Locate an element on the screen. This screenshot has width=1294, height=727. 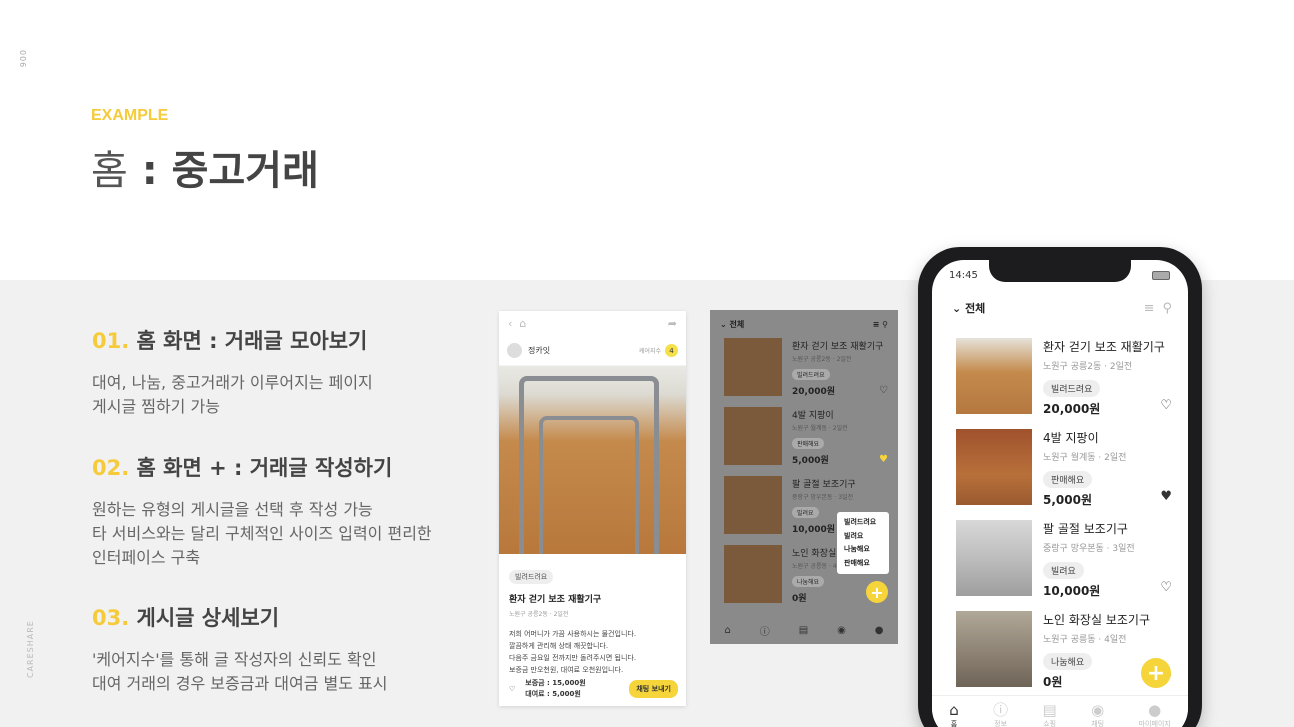
rental-fee: 대여료 : 5,000원 is located at coordinates (553, 694).